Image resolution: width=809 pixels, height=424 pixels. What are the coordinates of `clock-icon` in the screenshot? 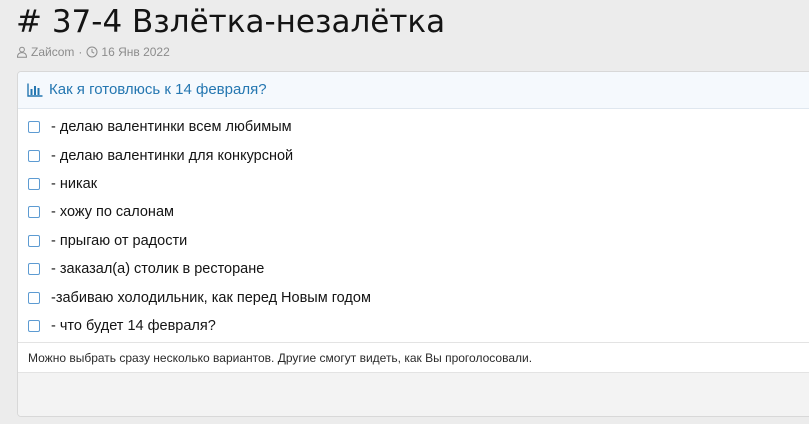 It's located at (92, 52).